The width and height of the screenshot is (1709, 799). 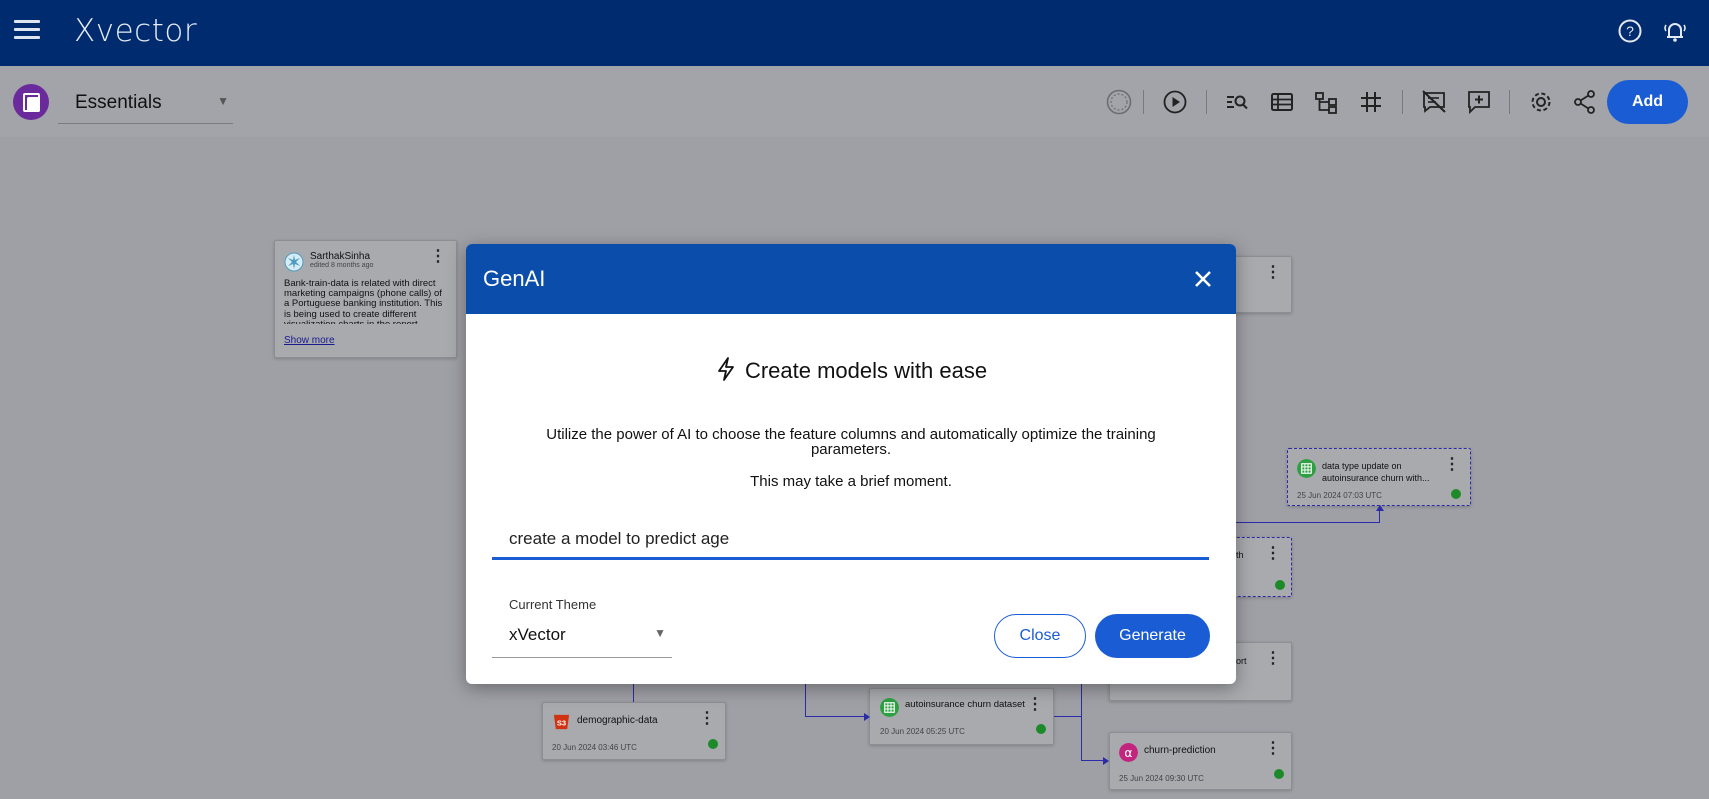 What do you see at coordinates (726, 369) in the screenshot?
I see `lightning-bolt-icon` at bounding box center [726, 369].